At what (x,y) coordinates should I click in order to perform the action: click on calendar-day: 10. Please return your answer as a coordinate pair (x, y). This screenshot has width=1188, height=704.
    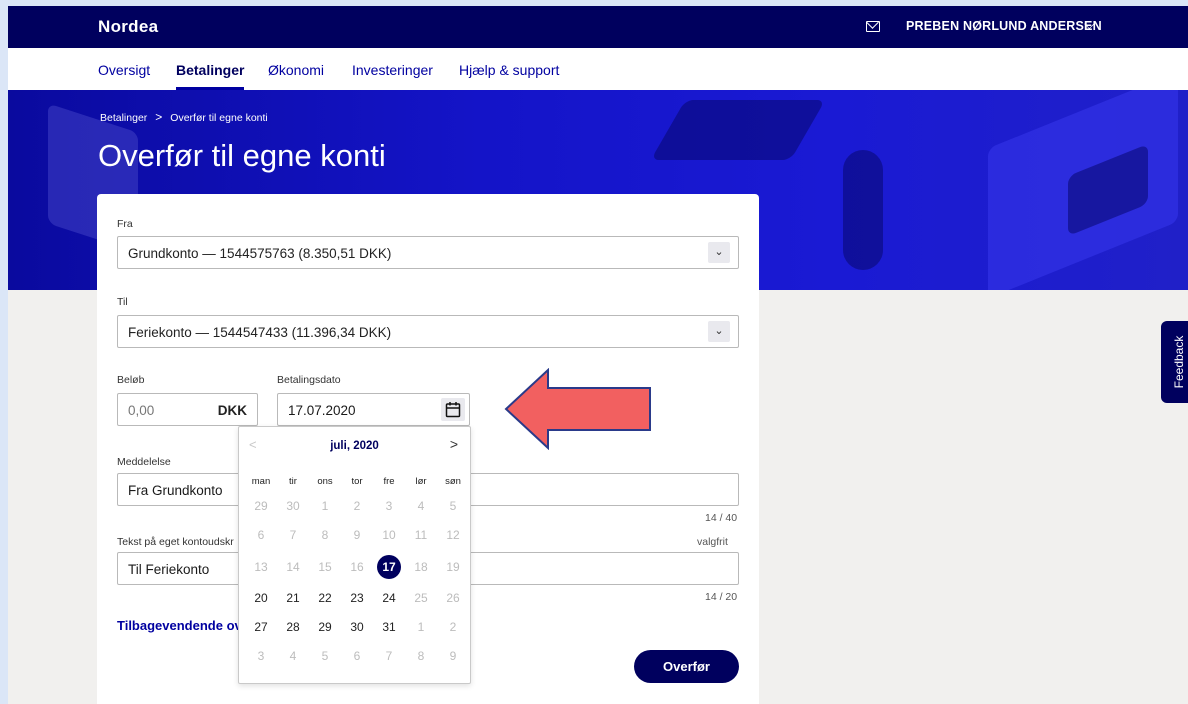
    Looking at the image, I should click on (389, 535).